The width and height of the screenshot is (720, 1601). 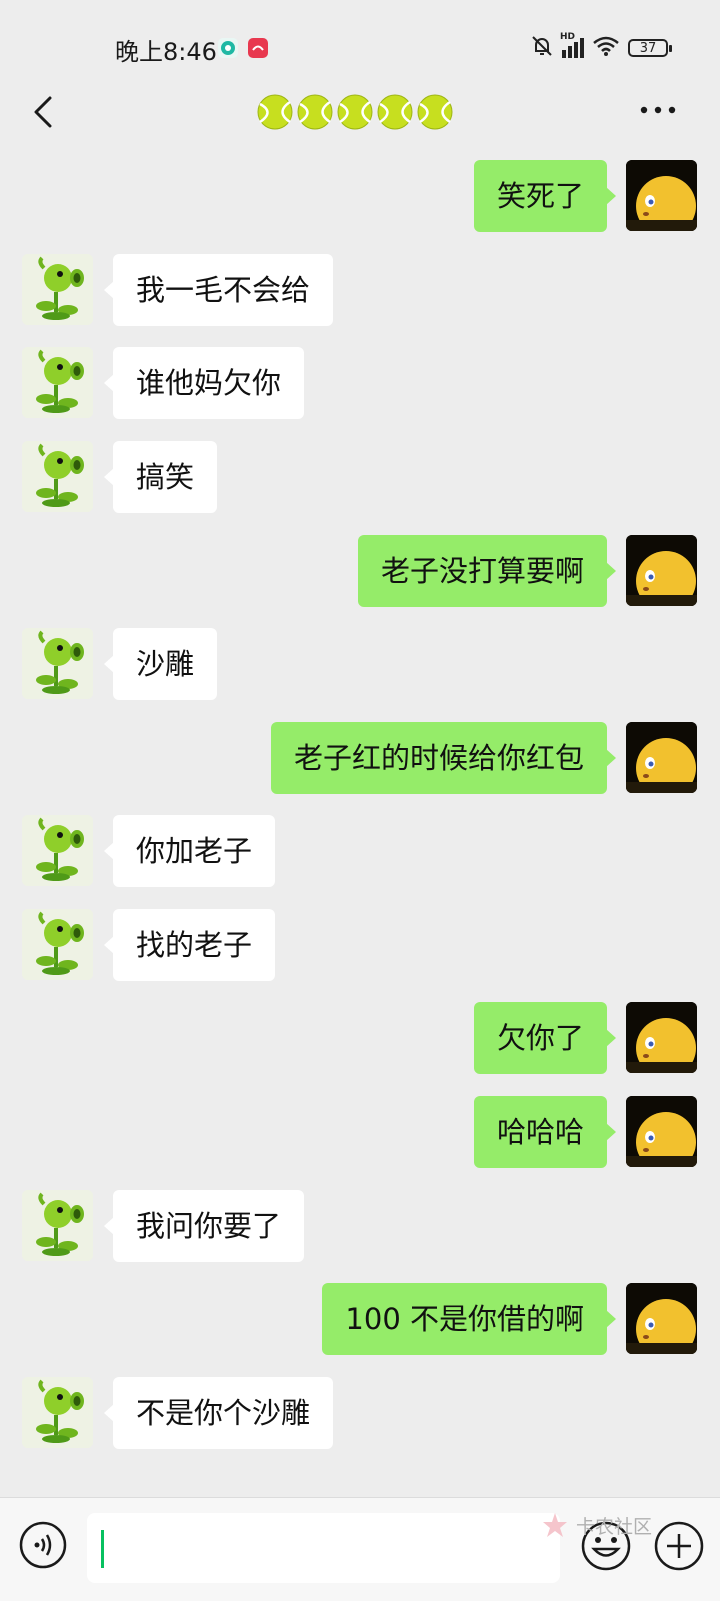 I want to click on message-row: 老子没打算要啊, so click(x=360, y=571).